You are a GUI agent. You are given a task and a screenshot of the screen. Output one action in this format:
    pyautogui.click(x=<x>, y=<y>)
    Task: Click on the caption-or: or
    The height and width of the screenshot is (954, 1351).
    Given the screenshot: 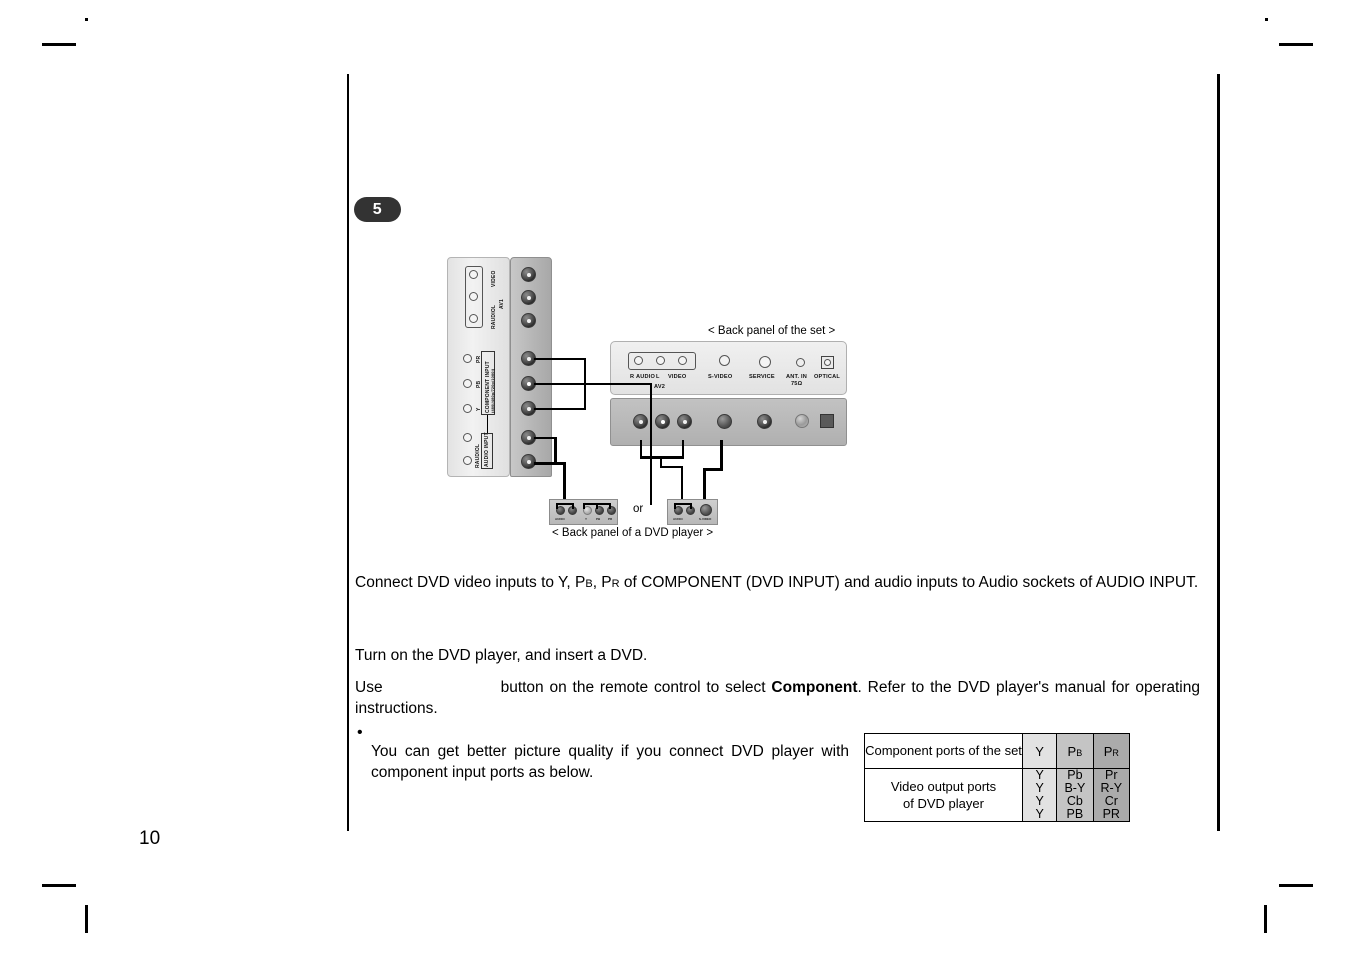 What is the action you would take?
    pyautogui.click(x=638, y=509)
    